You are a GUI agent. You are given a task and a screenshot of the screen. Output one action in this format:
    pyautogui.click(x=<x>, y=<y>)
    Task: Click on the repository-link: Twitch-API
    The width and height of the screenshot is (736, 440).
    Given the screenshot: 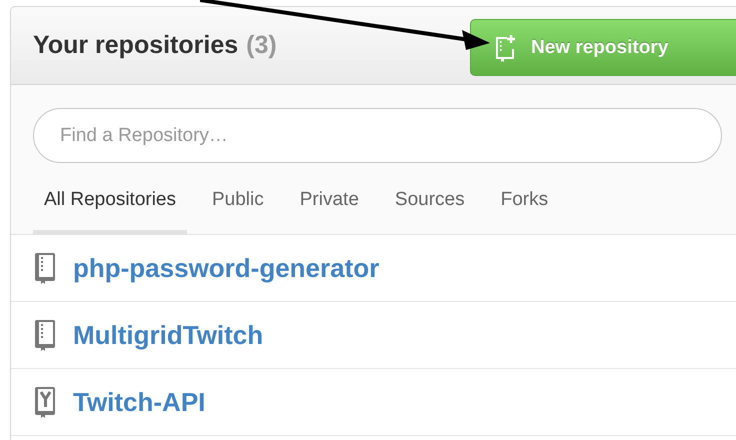 What is the action you would take?
    pyautogui.click(x=139, y=402)
    